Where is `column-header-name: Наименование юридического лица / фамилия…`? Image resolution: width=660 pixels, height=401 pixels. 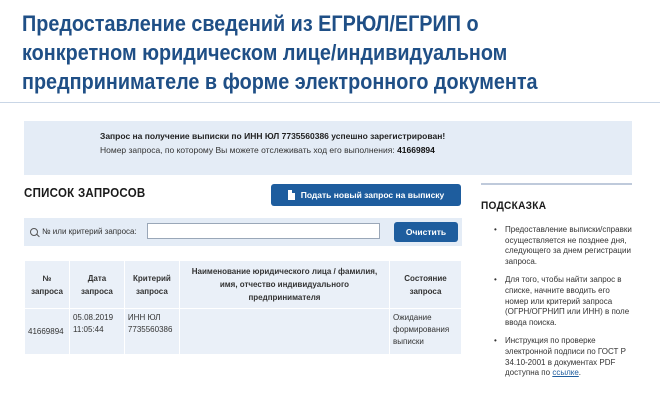
column-header-name: Наименование юридического лица / фамилия… is located at coordinates (284, 284).